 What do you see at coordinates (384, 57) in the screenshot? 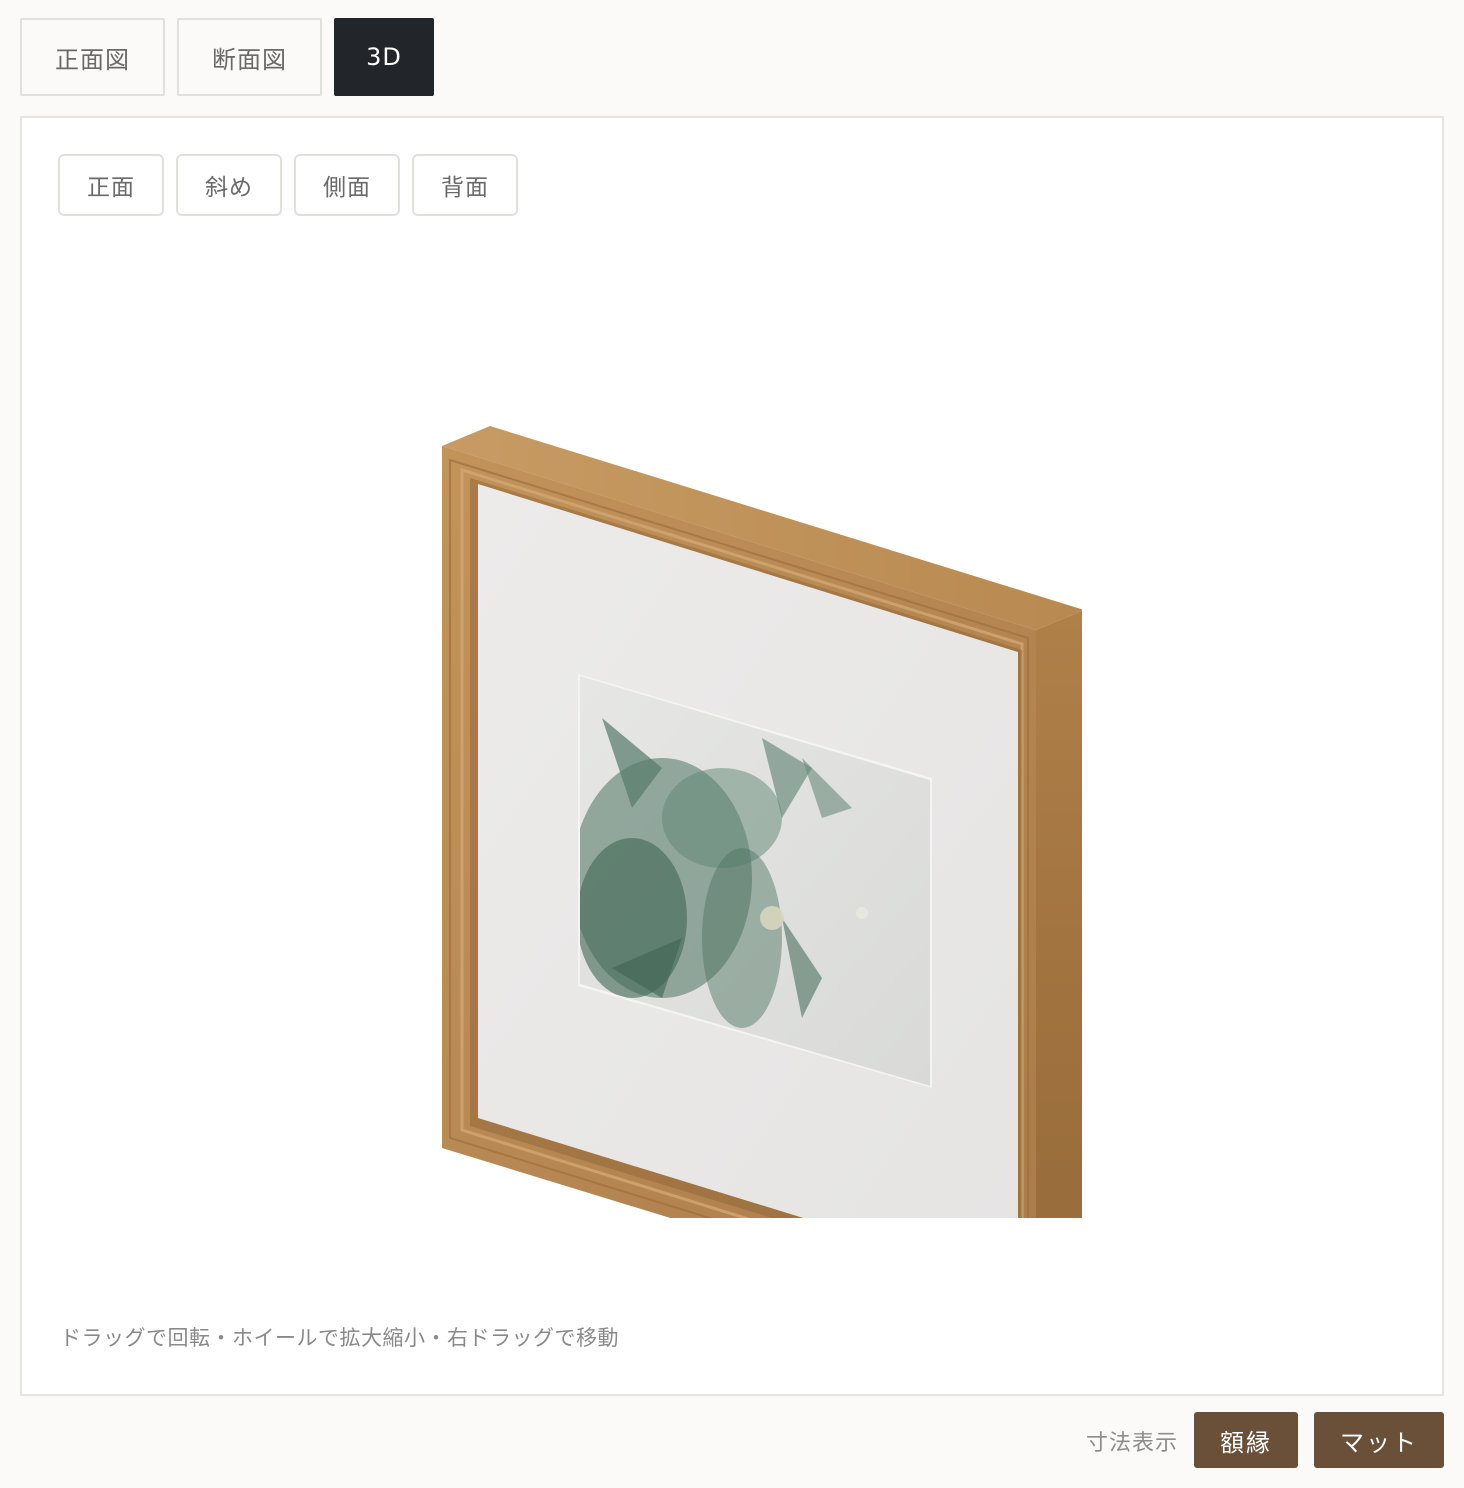
I see `tab-3d-view: 3D` at bounding box center [384, 57].